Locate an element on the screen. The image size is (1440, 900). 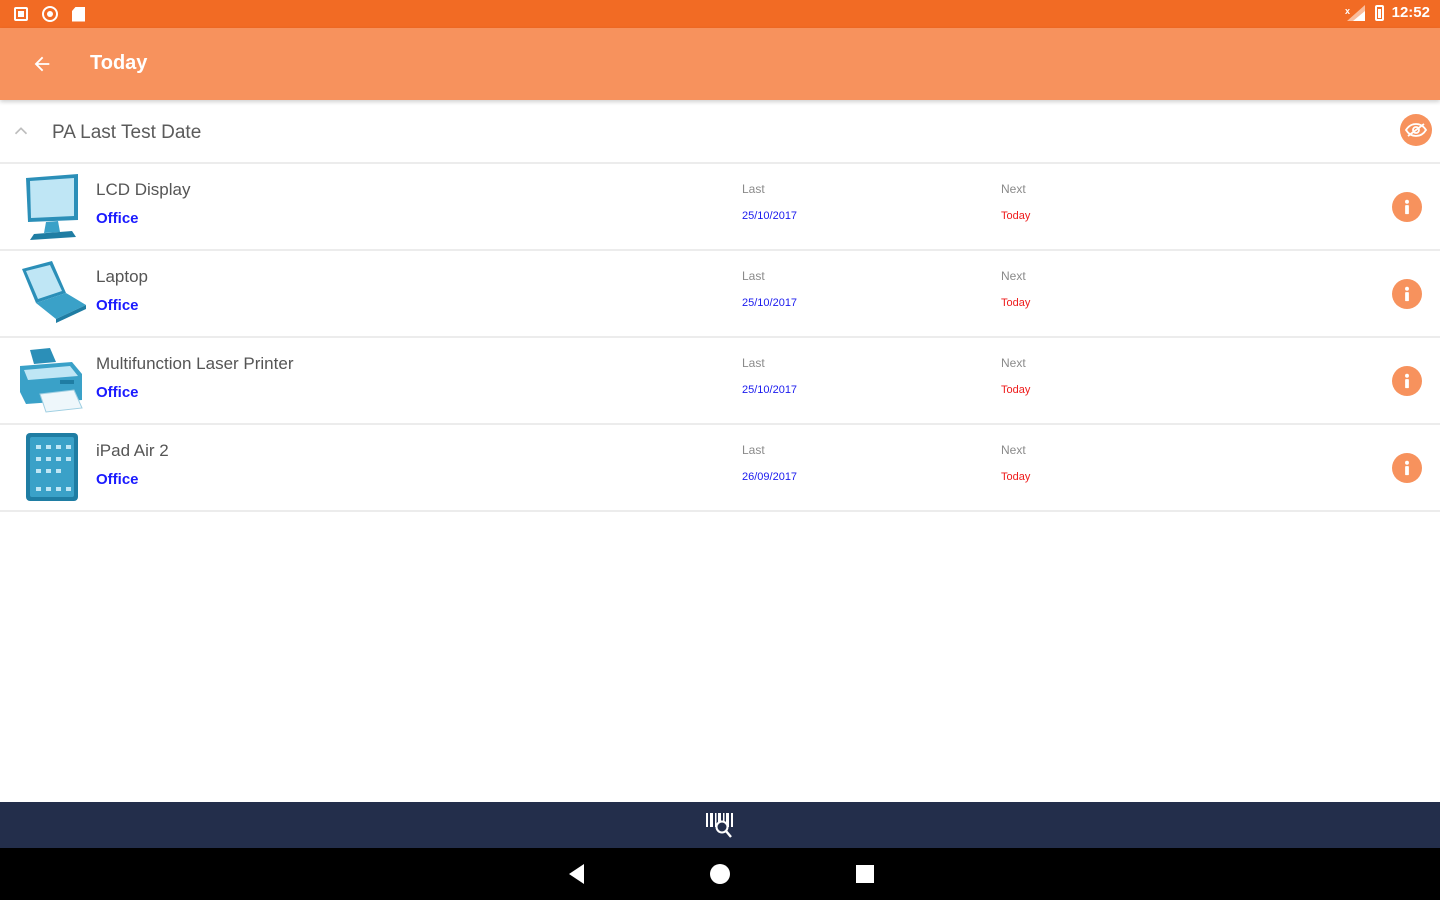
asset-name: LCD Display is located at coordinates (143, 189).